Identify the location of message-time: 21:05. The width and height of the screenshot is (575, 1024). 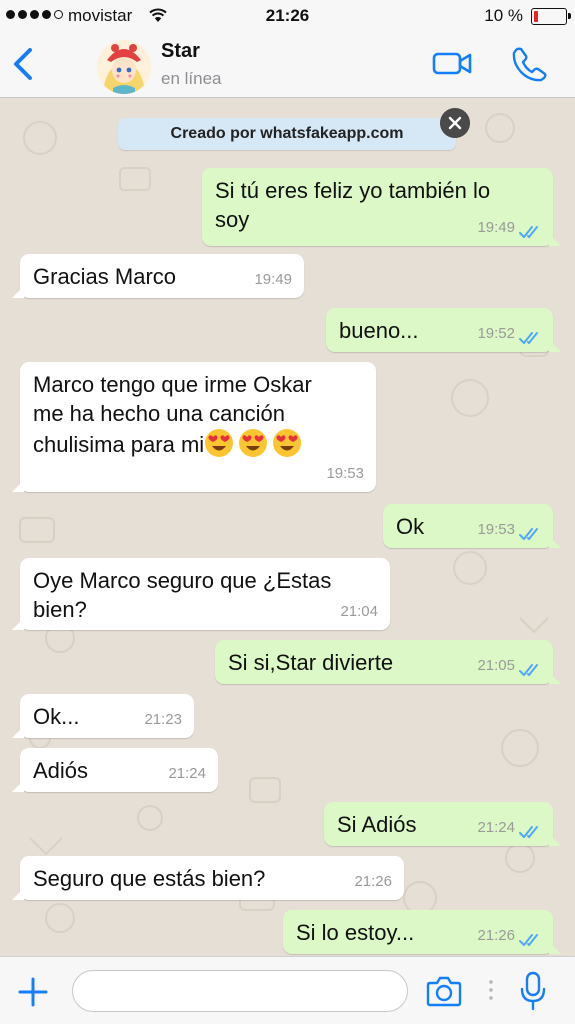
(496, 665).